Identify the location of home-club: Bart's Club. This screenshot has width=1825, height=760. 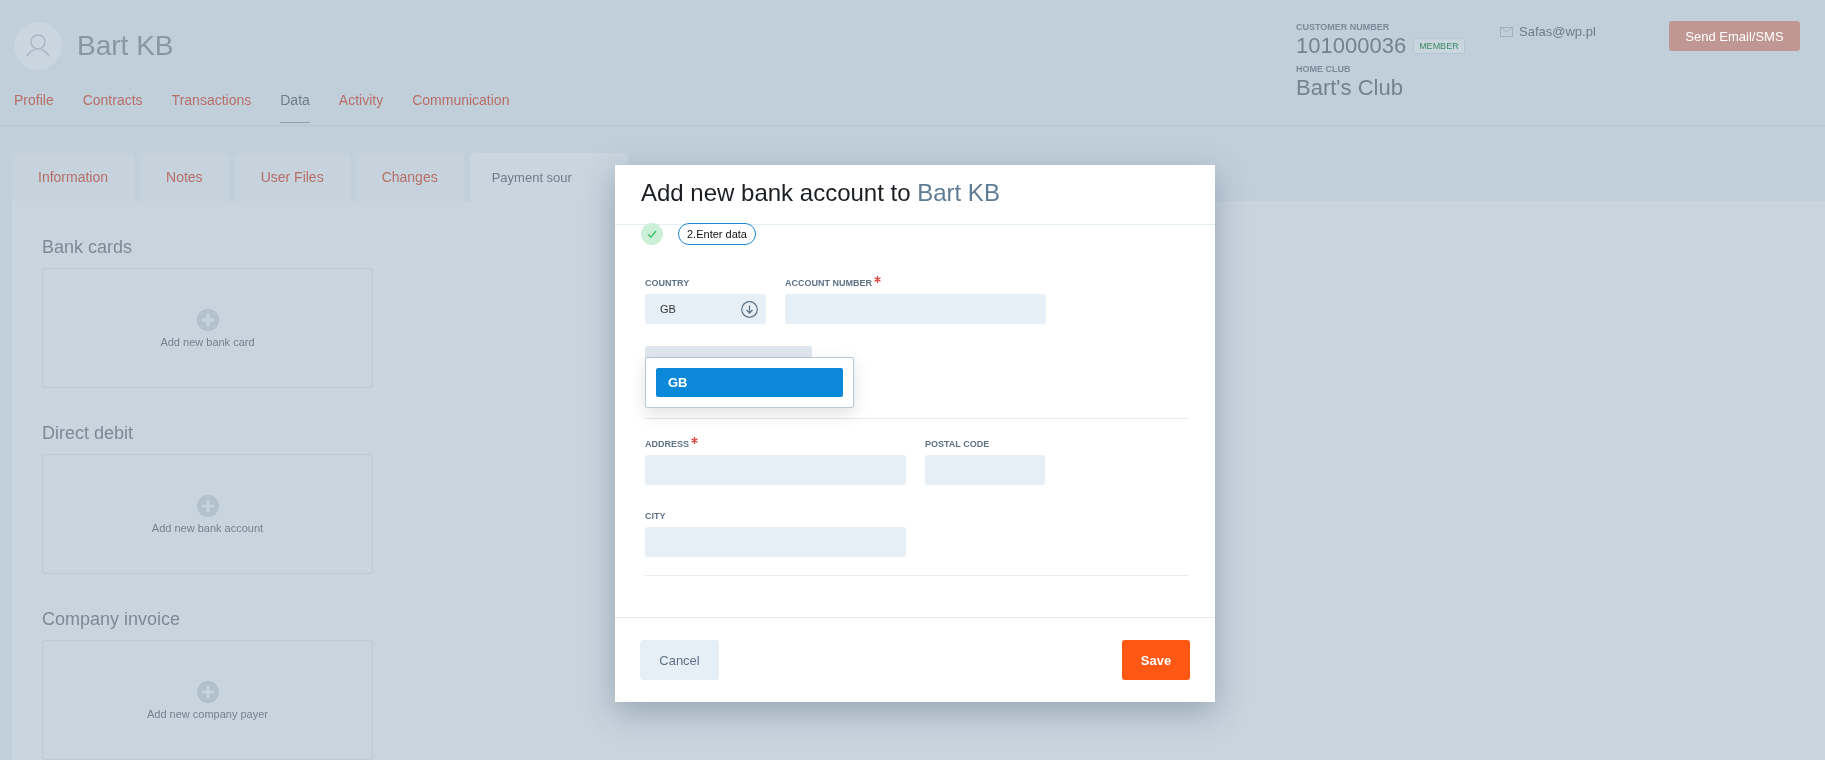
(1350, 88).